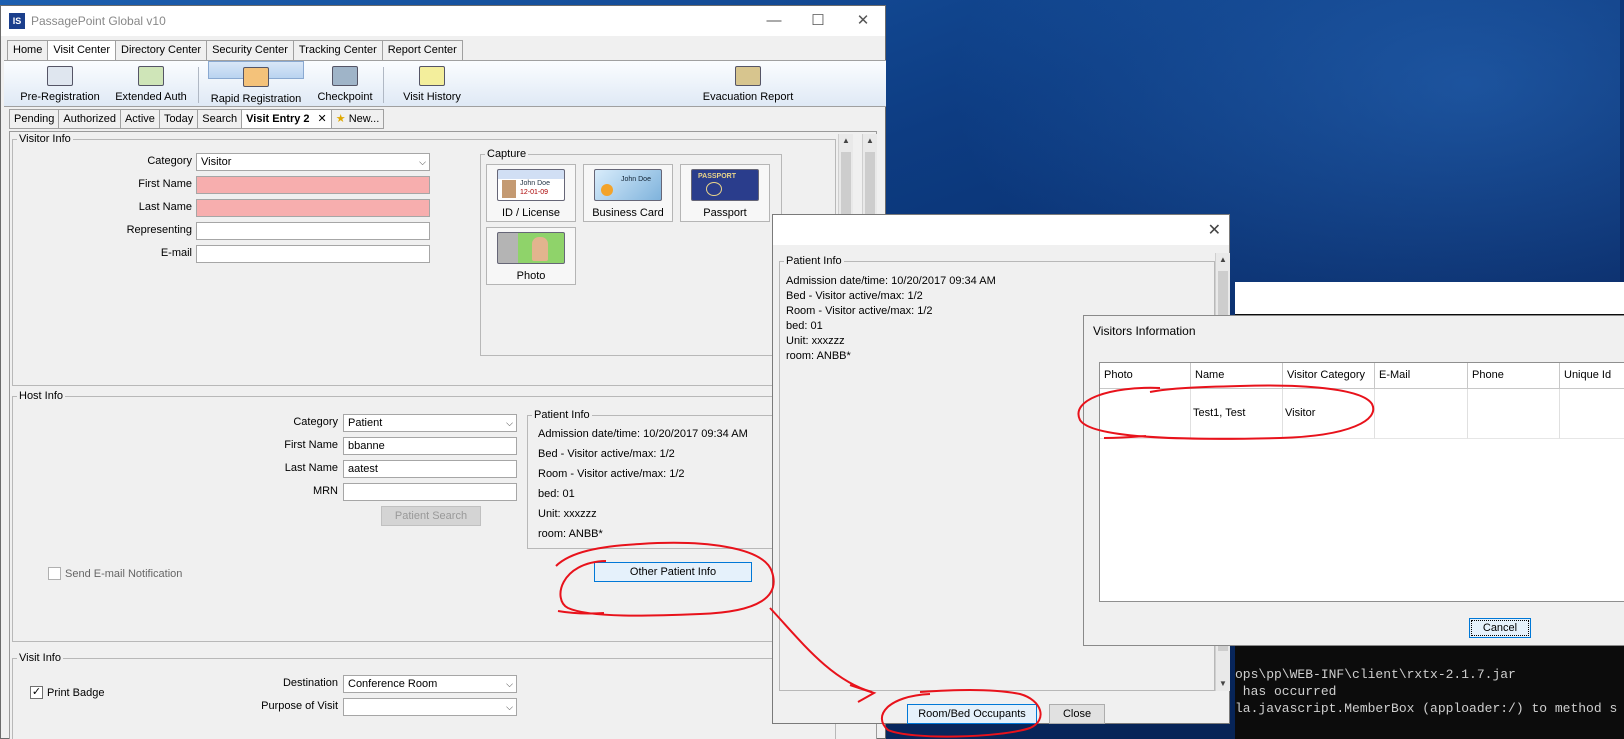 The width and height of the screenshot is (1624, 739). Describe the element at coordinates (643, 434) in the screenshot. I see `admission-text: Admission date/time: 10/20/2017 09:34 AM` at that location.